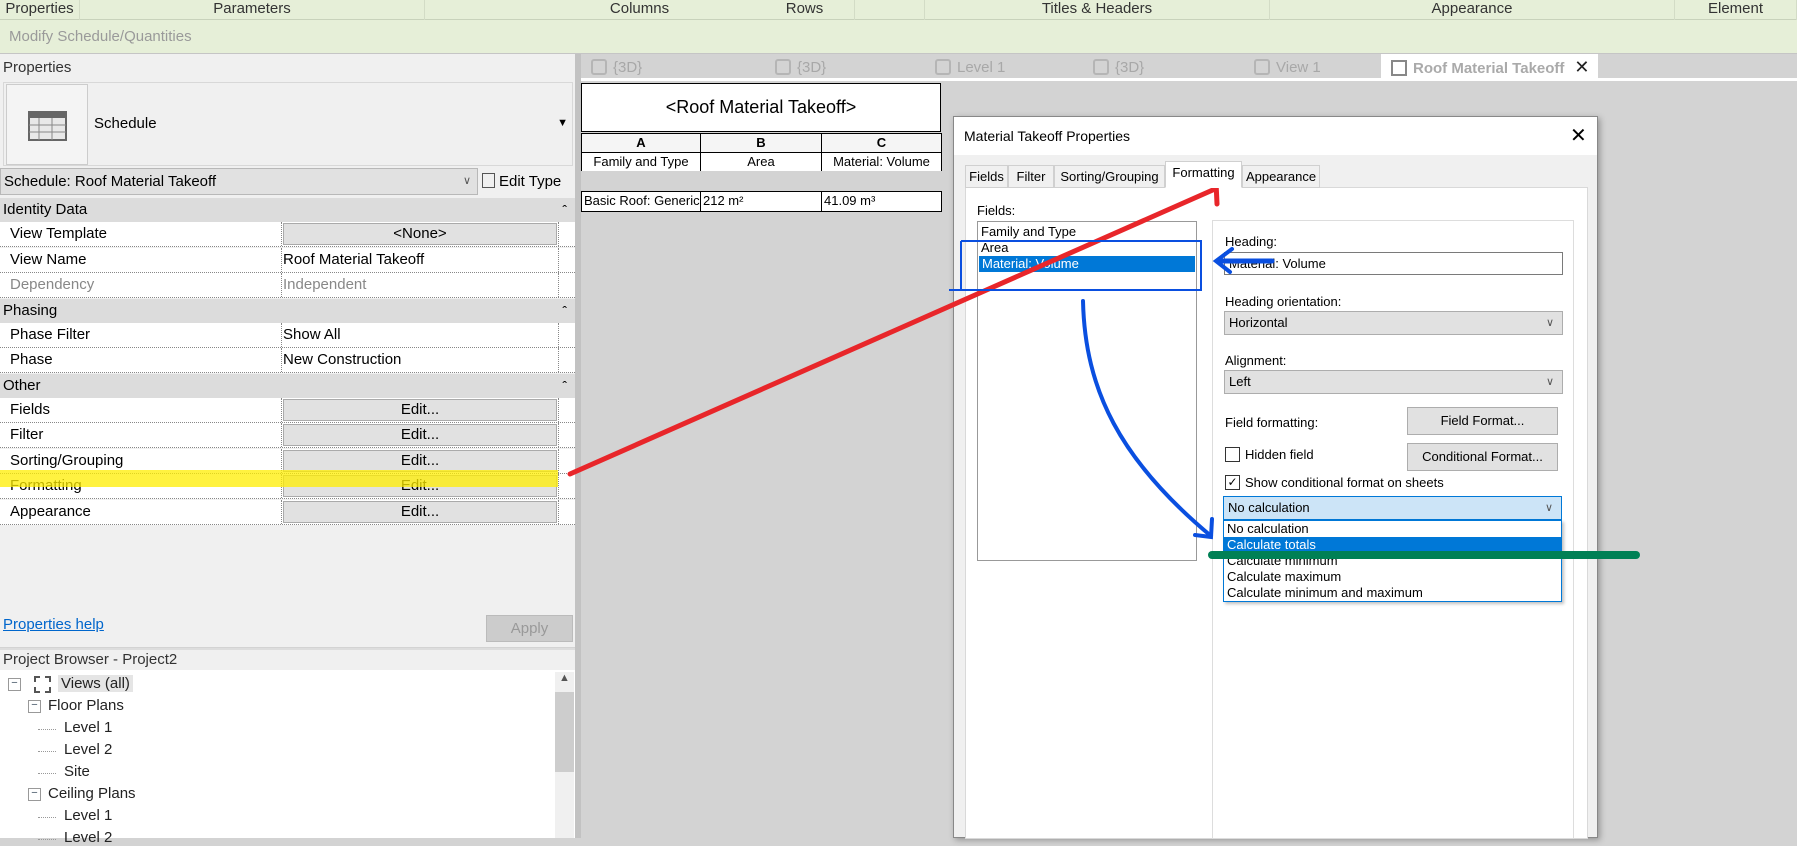  I want to click on properties-title: Properties, so click(37, 67).